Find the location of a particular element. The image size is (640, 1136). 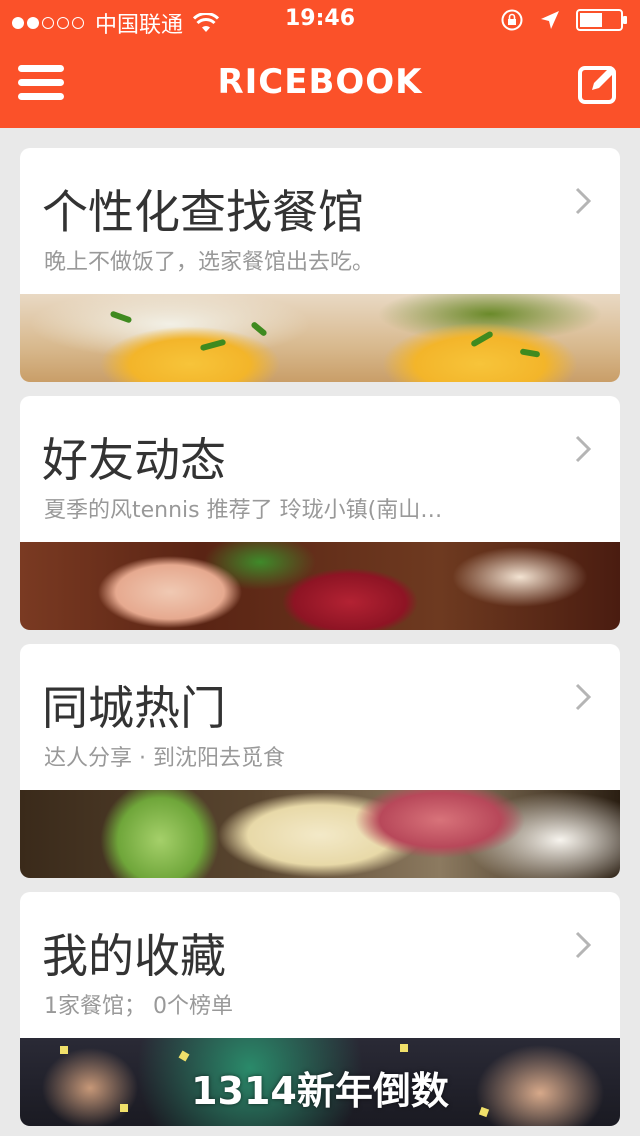

card-subtitle: 1家餐馆； 0个榜单 is located at coordinates (138, 1006).